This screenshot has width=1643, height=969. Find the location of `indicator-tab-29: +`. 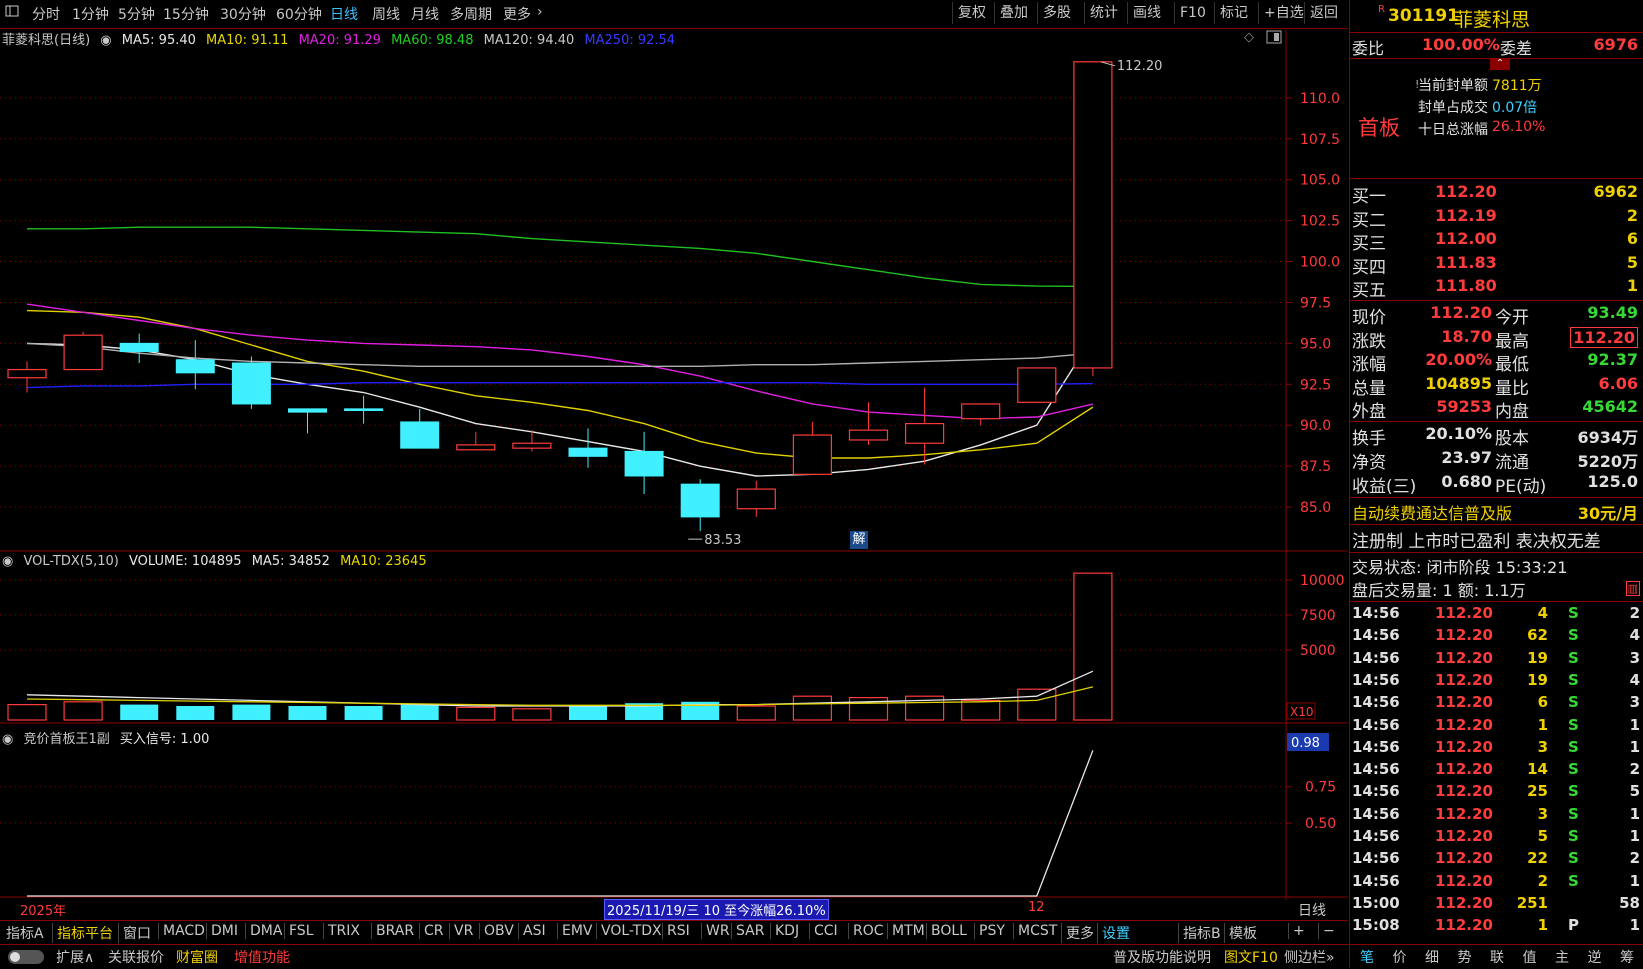

indicator-tab-29: + is located at coordinates (1296, 931).